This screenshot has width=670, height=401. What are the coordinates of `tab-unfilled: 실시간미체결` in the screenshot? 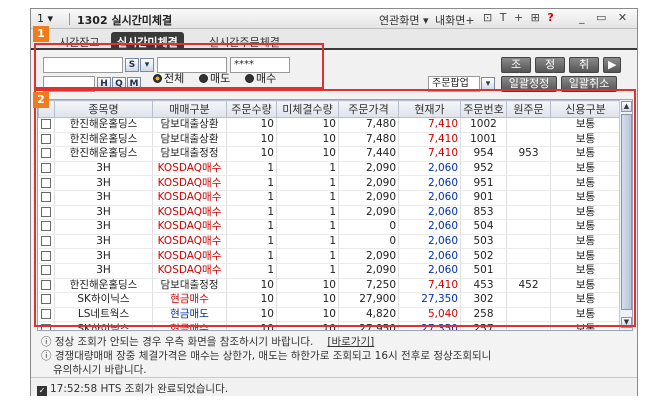 It's located at (147, 41).